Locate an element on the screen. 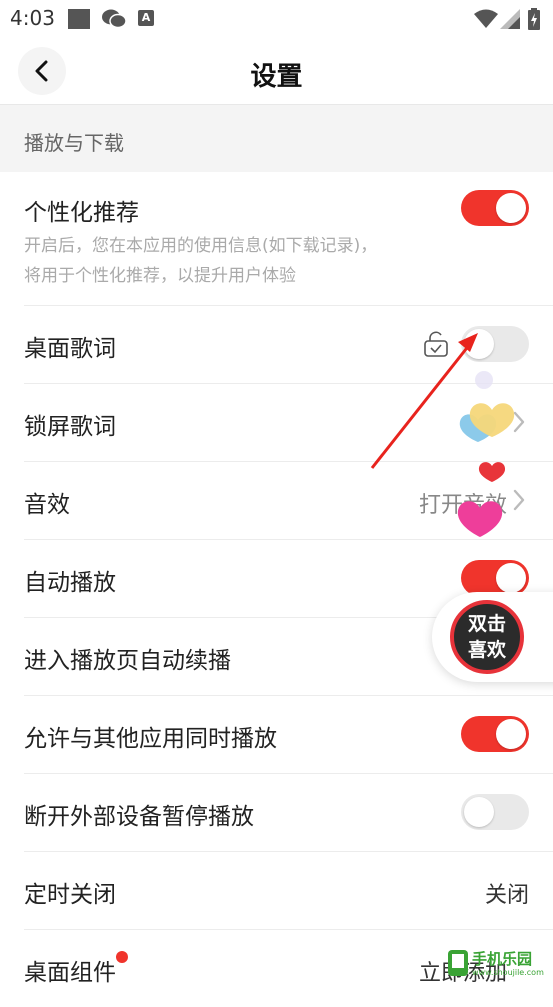 This screenshot has width=553, height=1007. row-label: 自动播放 is located at coordinates (70, 583).